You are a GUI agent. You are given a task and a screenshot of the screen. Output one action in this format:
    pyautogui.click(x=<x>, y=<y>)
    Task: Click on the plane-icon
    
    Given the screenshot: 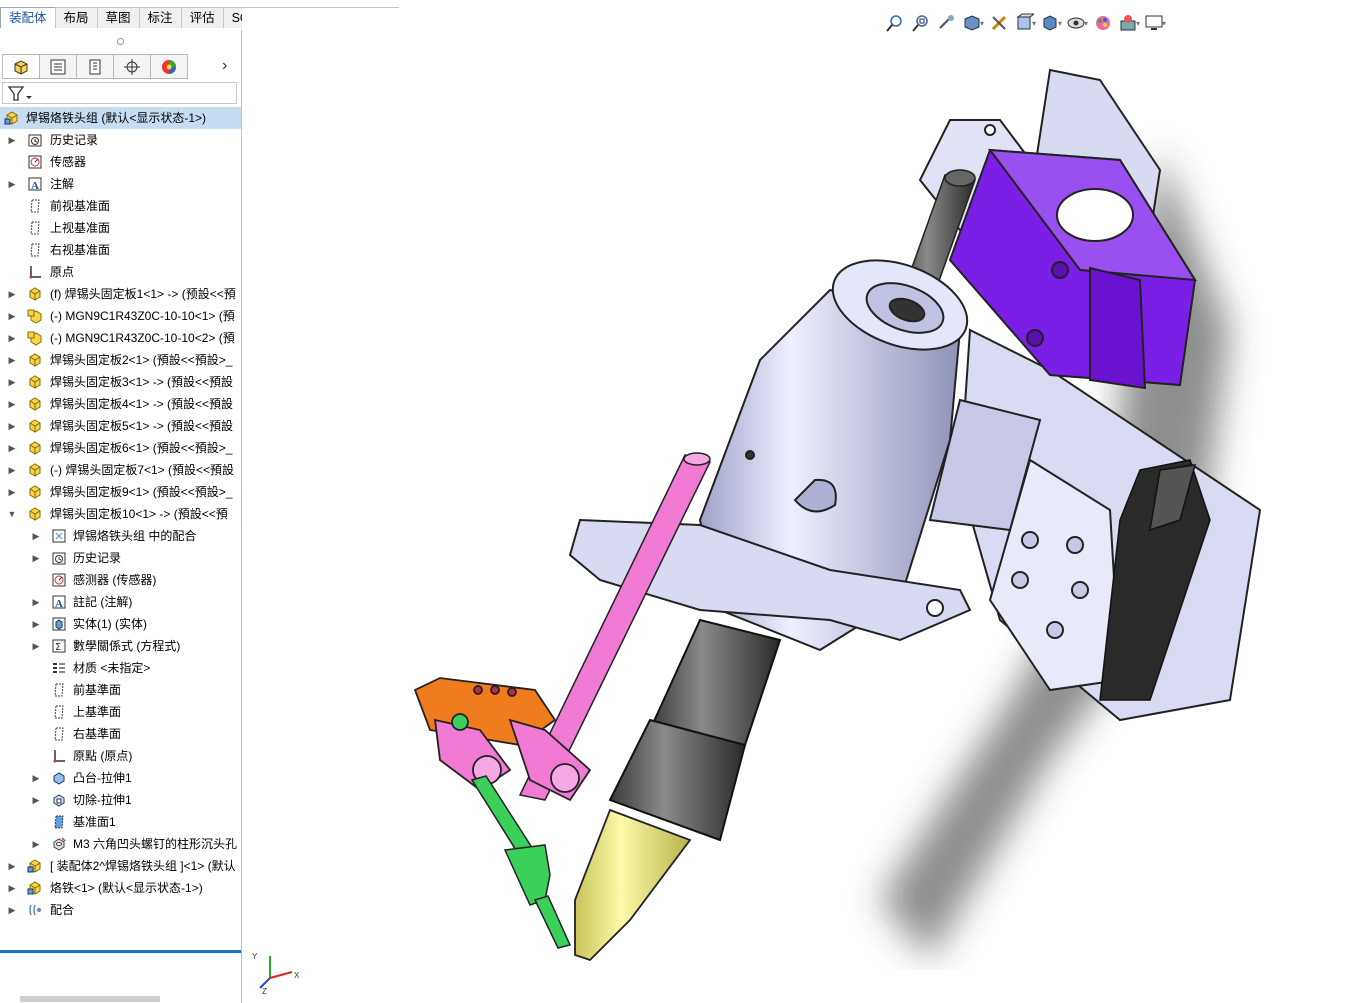 What is the action you would take?
    pyautogui.click(x=35, y=206)
    